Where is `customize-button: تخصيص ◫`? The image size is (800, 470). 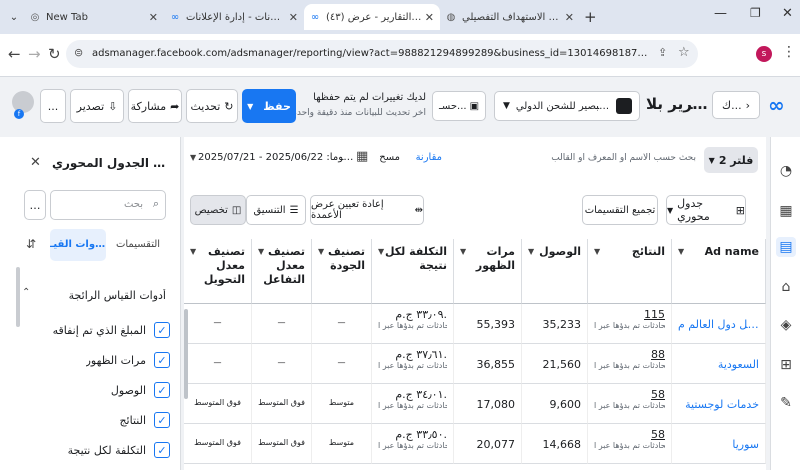 customize-button: تخصيص ◫ is located at coordinates (218, 210).